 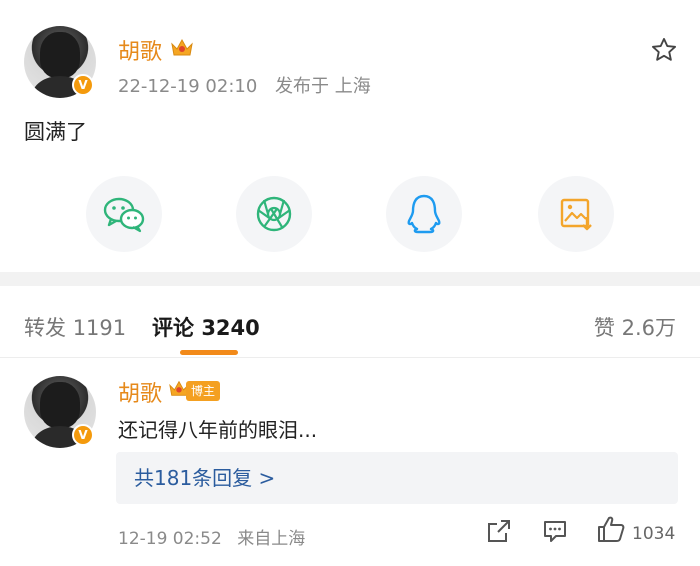 I want to click on crown-icon, so click(x=182, y=47).